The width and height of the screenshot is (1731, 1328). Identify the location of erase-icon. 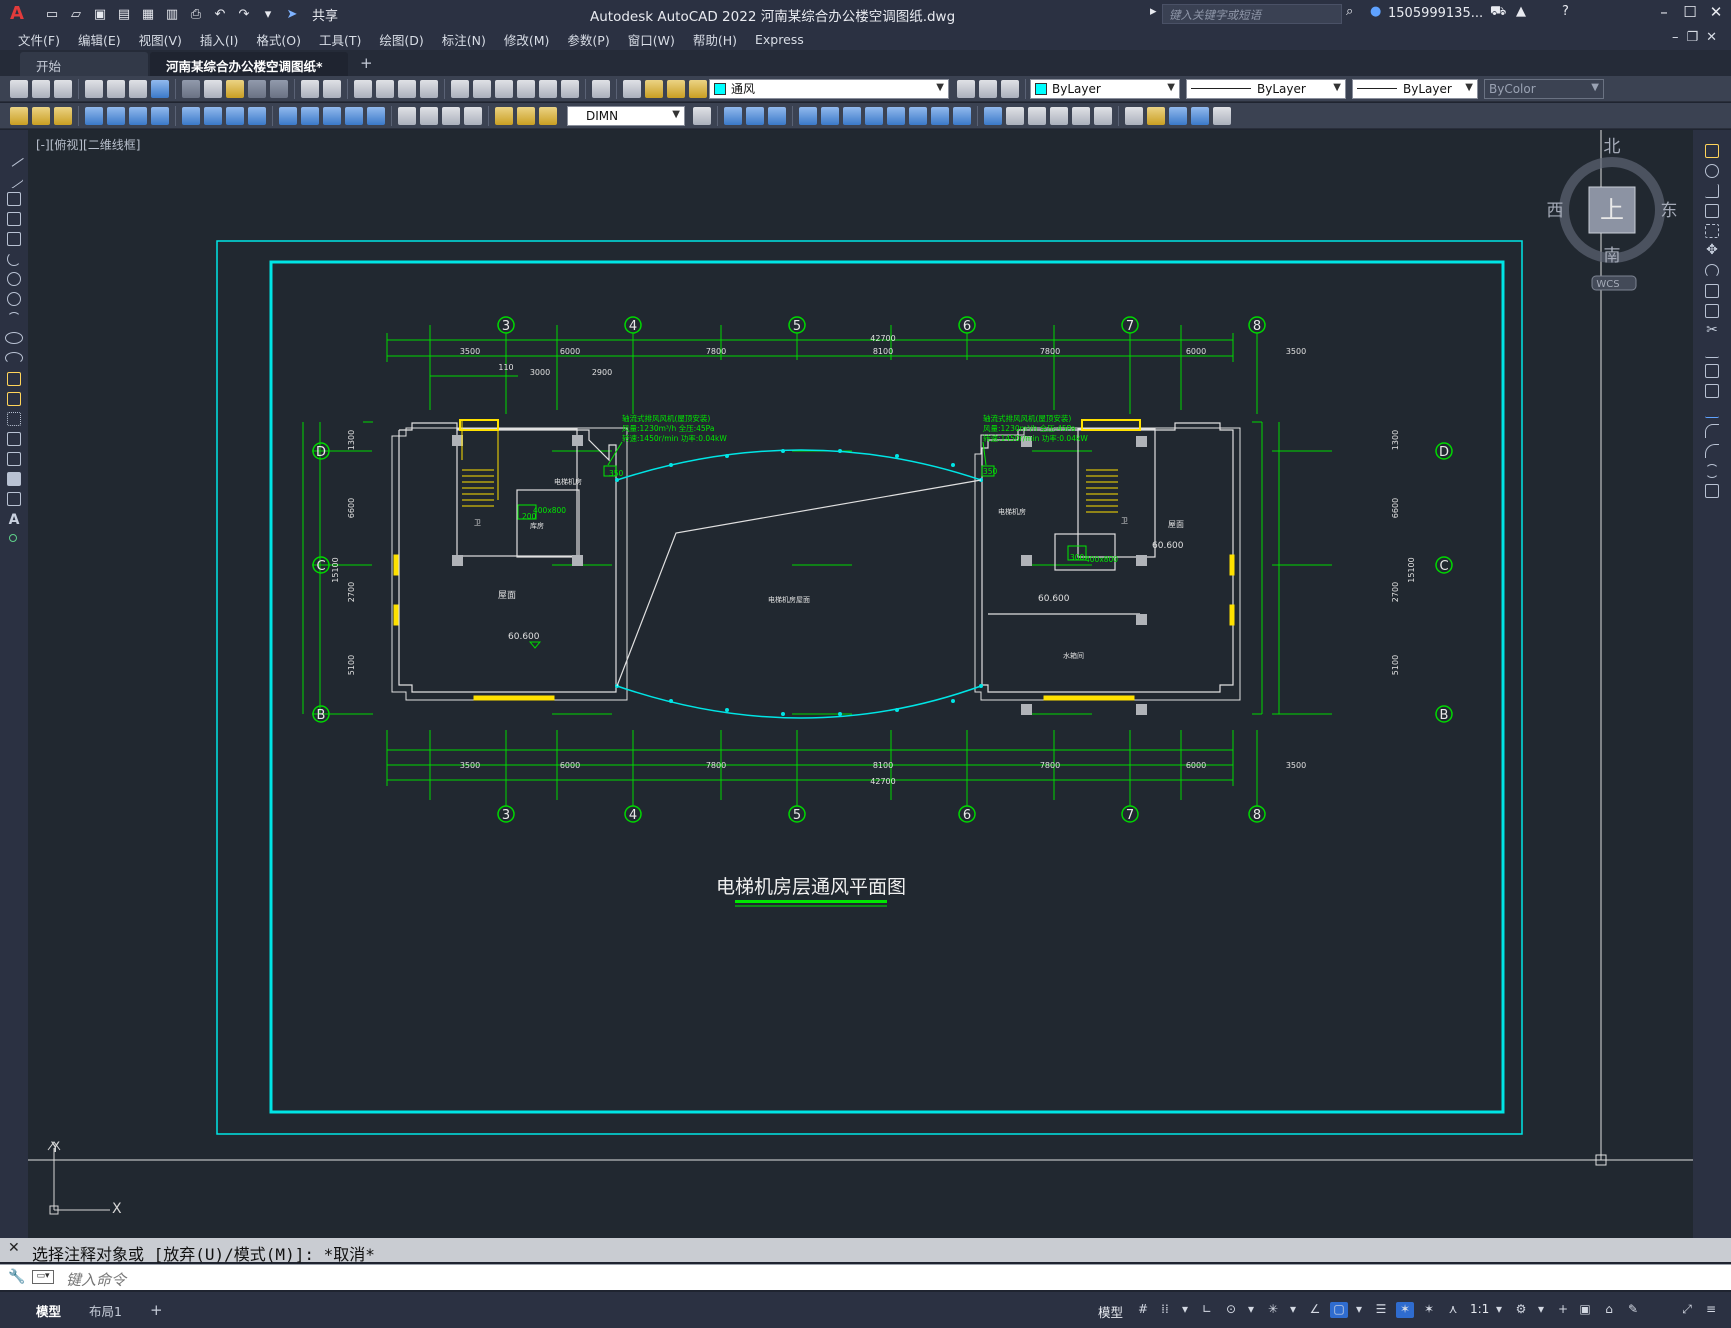
(1712, 151).